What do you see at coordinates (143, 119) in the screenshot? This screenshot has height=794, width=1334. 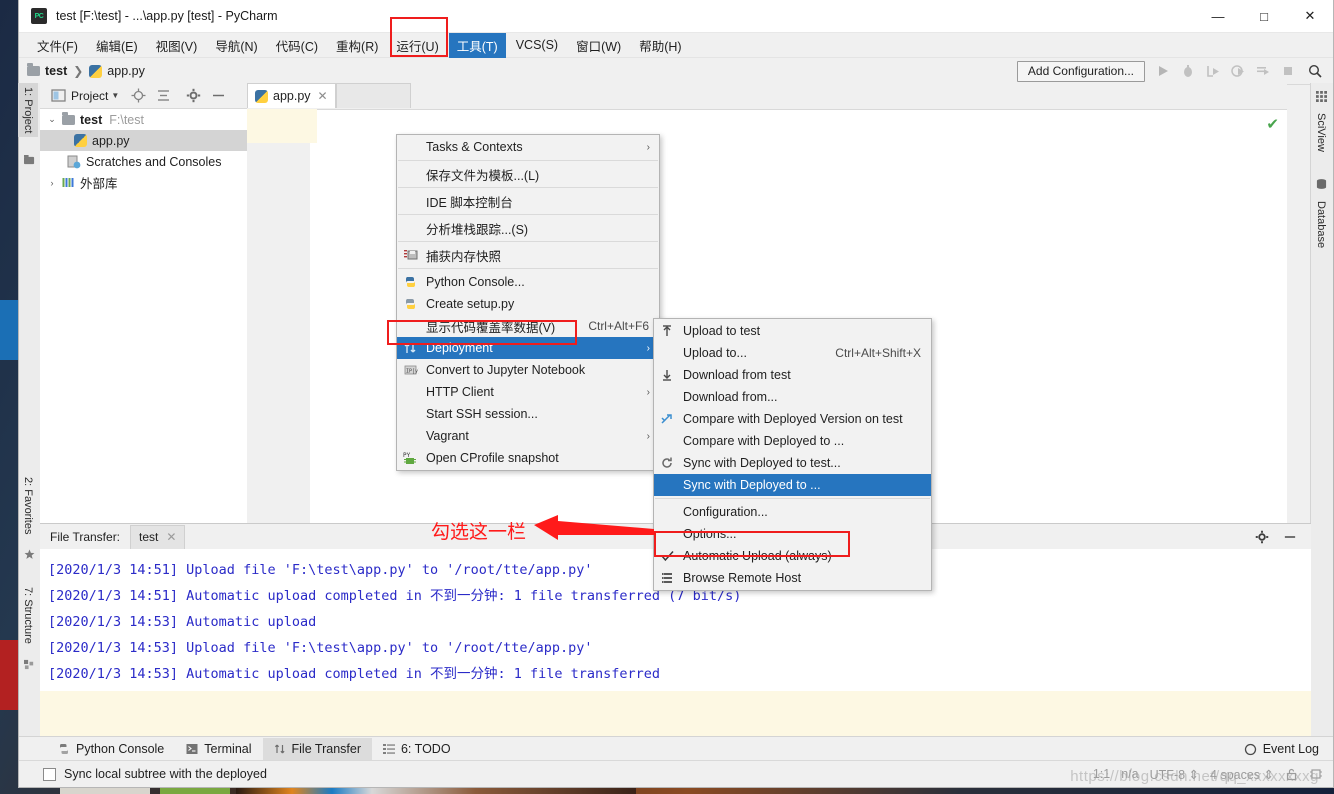 I see `tree-row-test: ⌄ test F:\test` at bounding box center [143, 119].